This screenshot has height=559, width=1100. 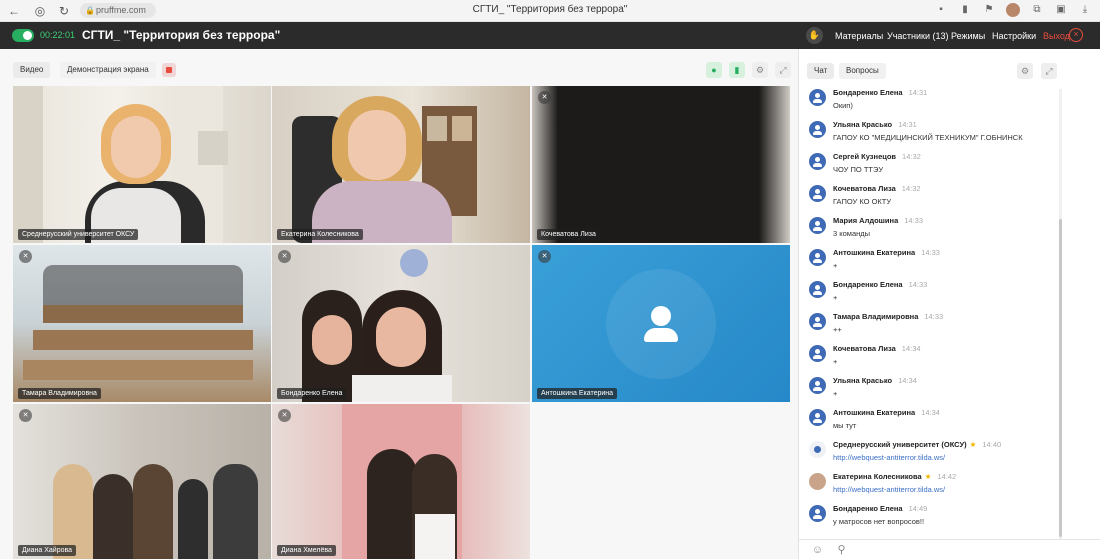 I want to click on tab-chat: Чат, so click(x=821, y=71).